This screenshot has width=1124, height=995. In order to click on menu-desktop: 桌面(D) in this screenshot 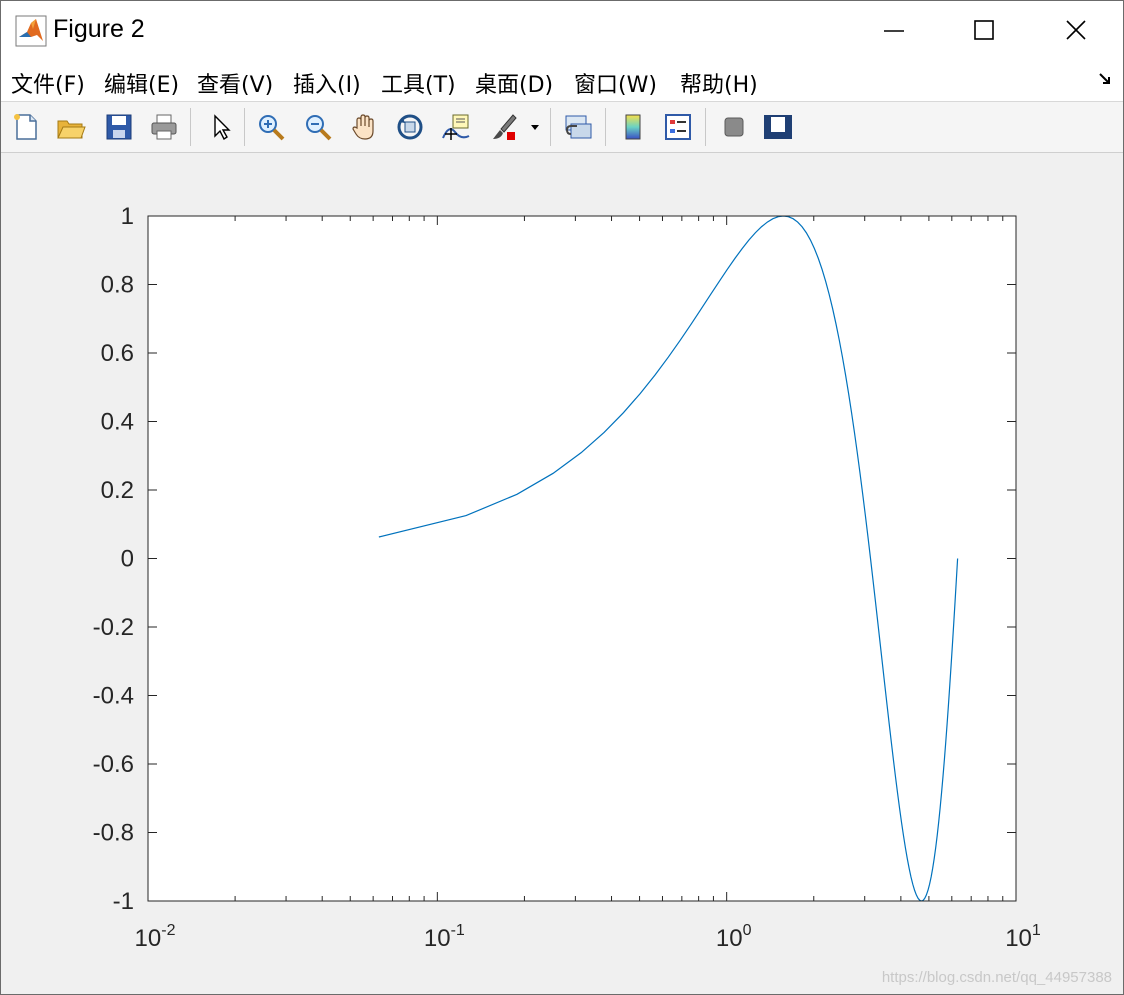, I will do `click(514, 83)`.